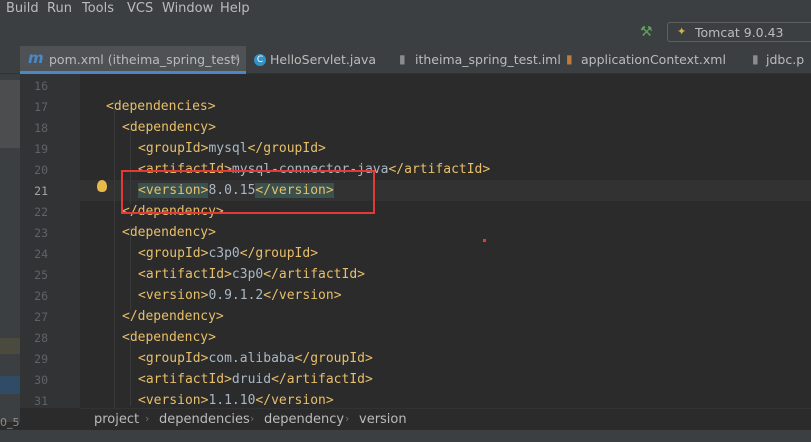 Image resolution: width=811 pixels, height=442 pixels. What do you see at coordinates (488, 59) in the screenshot?
I see `tab-label: itheima_spring_test.iml` at bounding box center [488, 59].